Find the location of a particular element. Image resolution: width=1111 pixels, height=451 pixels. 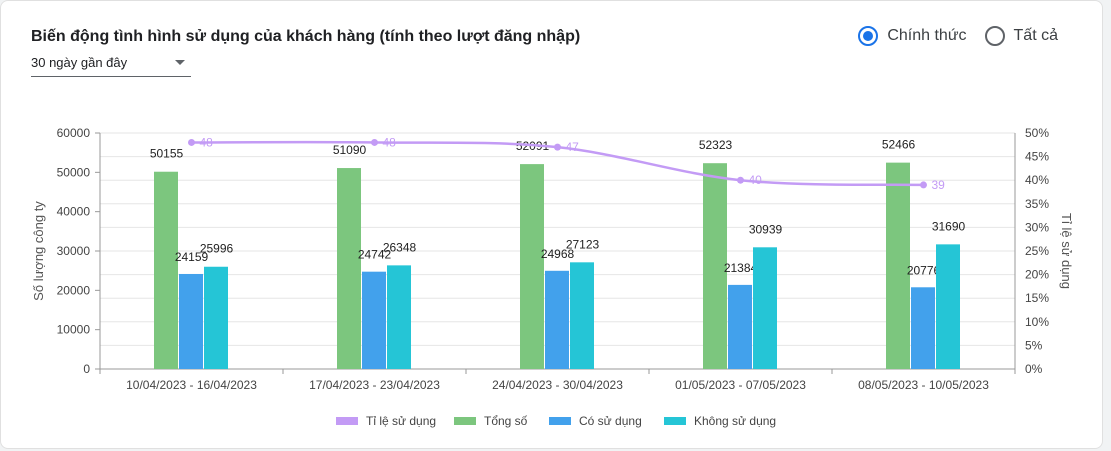

y2-tick-label: 30% is located at coordinates (1037, 227).